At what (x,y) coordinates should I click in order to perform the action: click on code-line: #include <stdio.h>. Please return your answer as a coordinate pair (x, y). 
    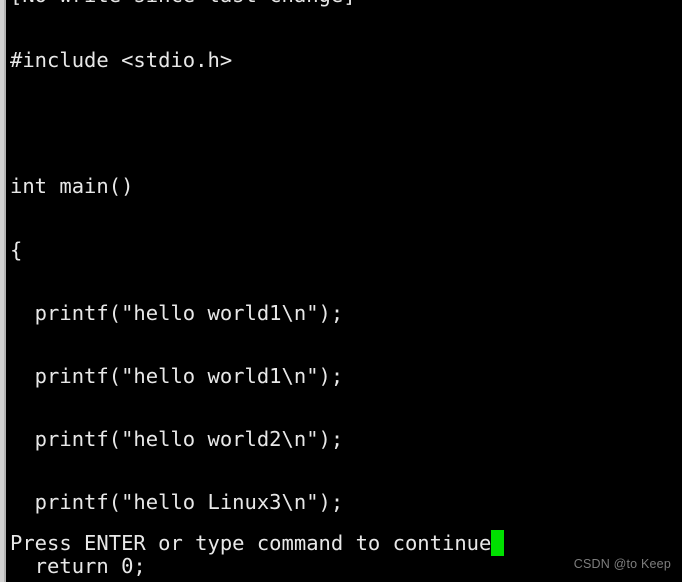
    Looking at the image, I should click on (121, 60).